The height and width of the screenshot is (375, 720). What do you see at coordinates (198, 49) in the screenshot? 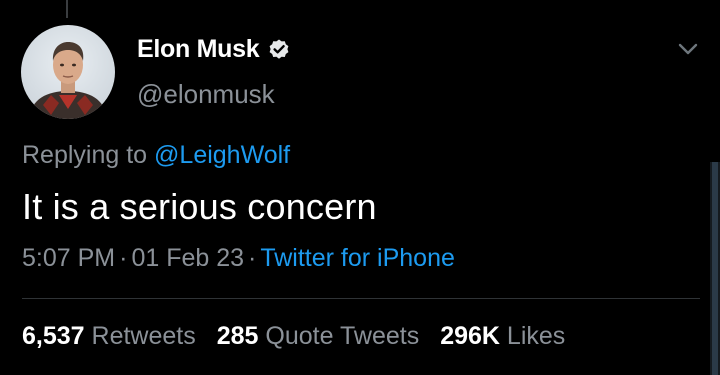
I see `author-display-name: Elon Musk` at bounding box center [198, 49].